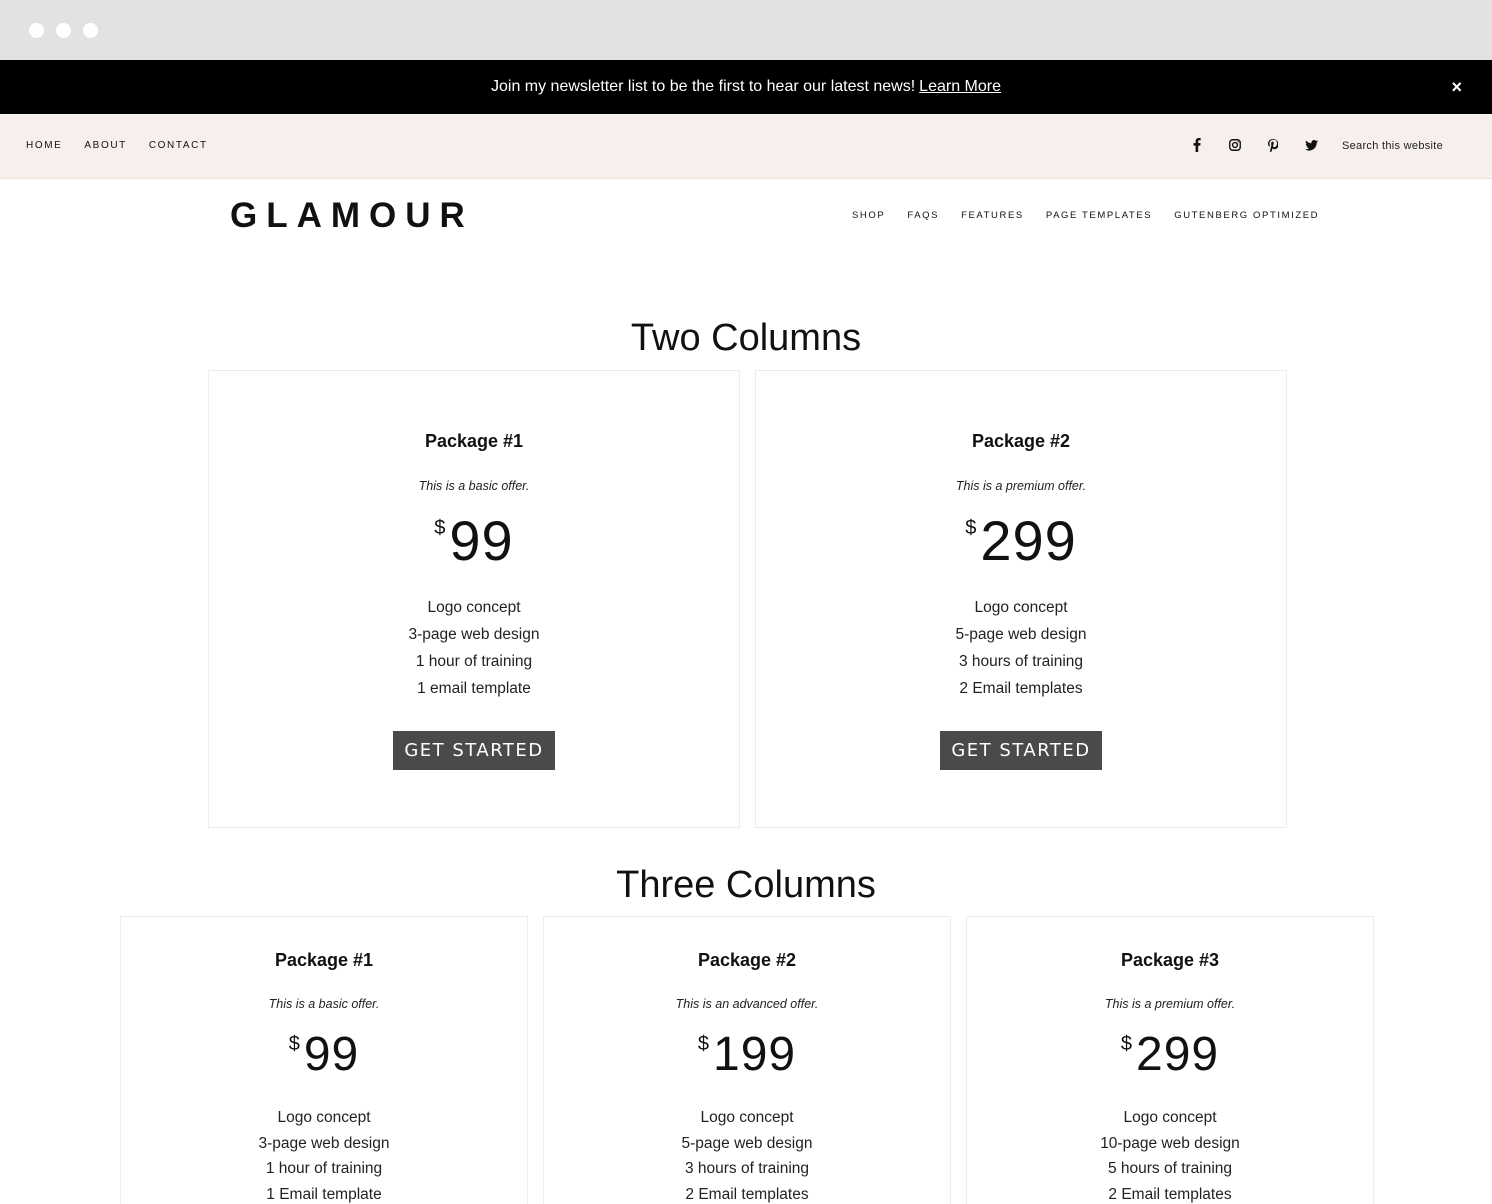  Describe the element at coordinates (1254, 145) in the screenshot. I see `social-links` at that location.